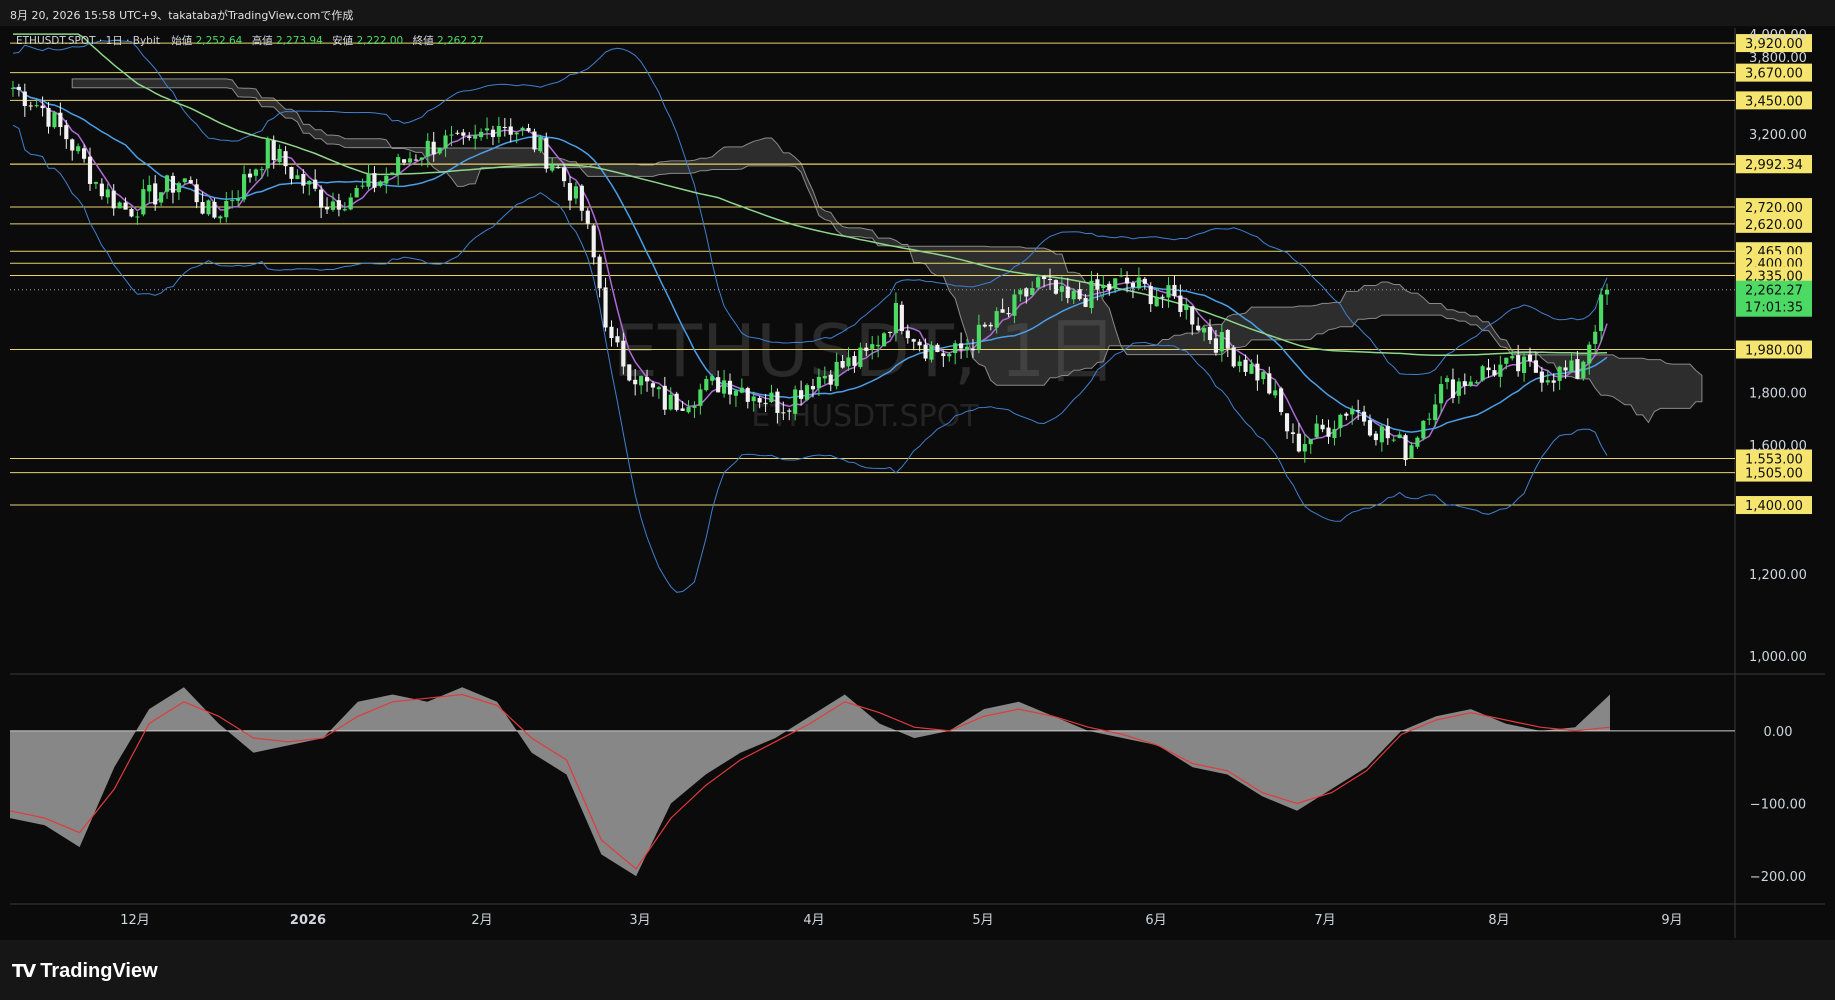  I want to click on price-tick-label: 1,000.00, so click(1778, 657).